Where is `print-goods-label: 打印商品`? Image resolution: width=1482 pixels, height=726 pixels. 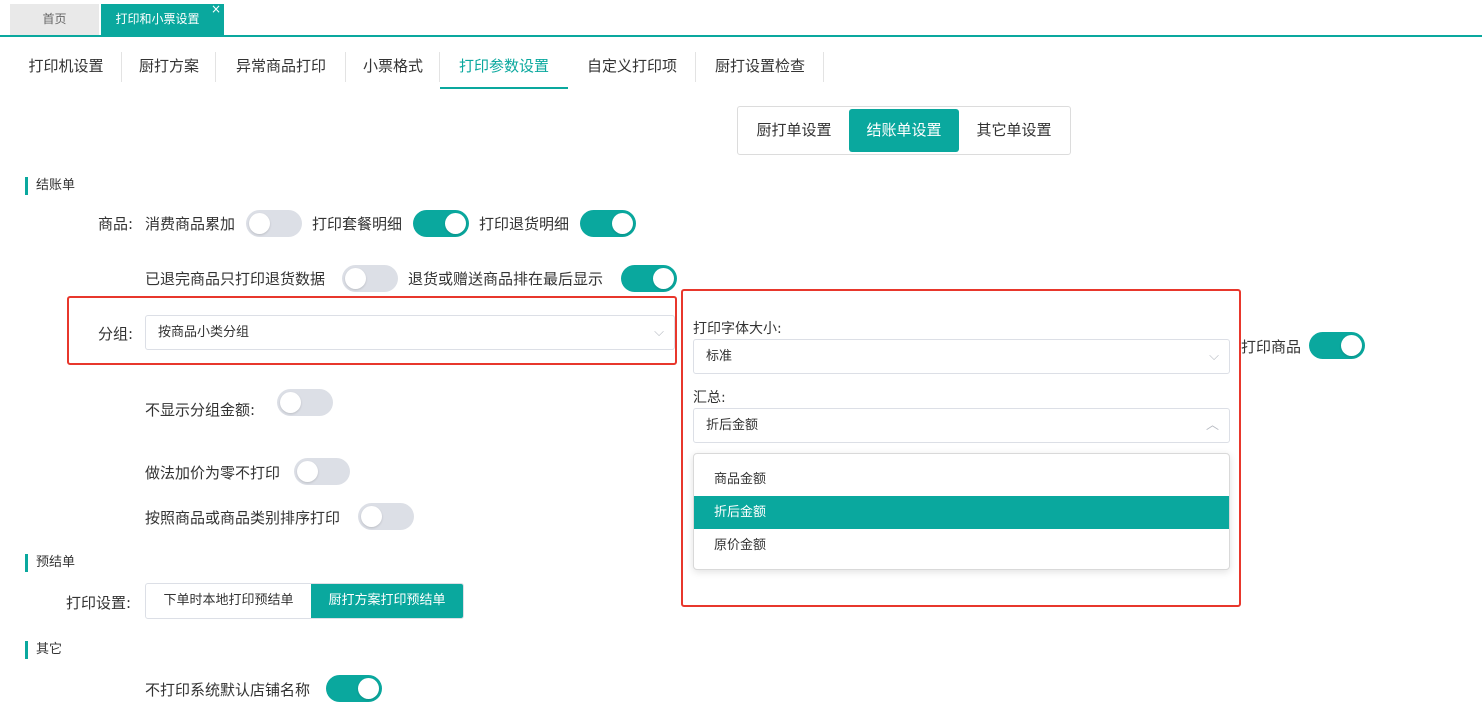 print-goods-label: 打印商品 is located at coordinates (1271, 347).